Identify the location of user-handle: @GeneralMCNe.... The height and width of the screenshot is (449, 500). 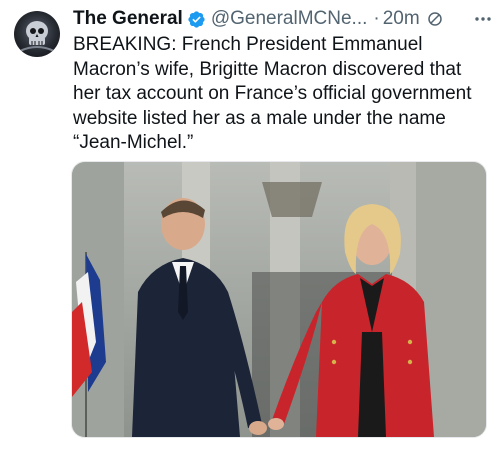
(289, 19).